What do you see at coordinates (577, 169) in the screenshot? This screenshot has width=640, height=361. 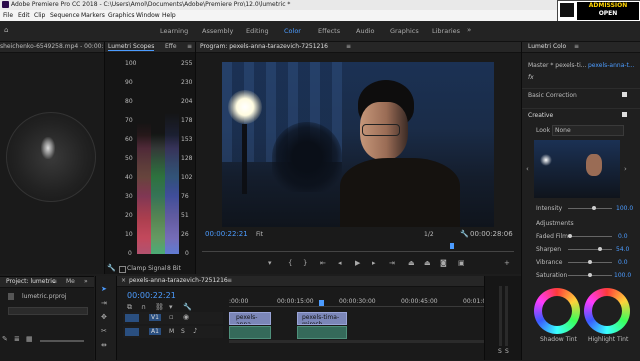 I see `look-preview` at bounding box center [577, 169].